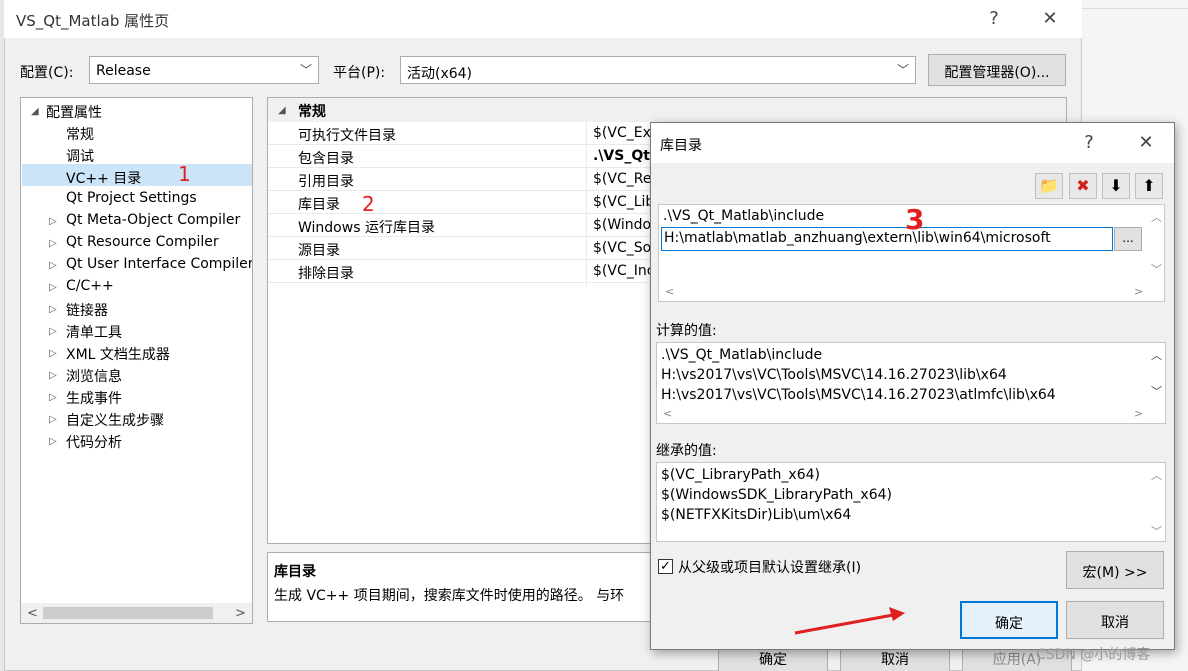 This screenshot has width=1188, height=671. What do you see at coordinates (1146, 142) in the screenshot?
I see `dialog-close-icon: ✕` at bounding box center [1146, 142].